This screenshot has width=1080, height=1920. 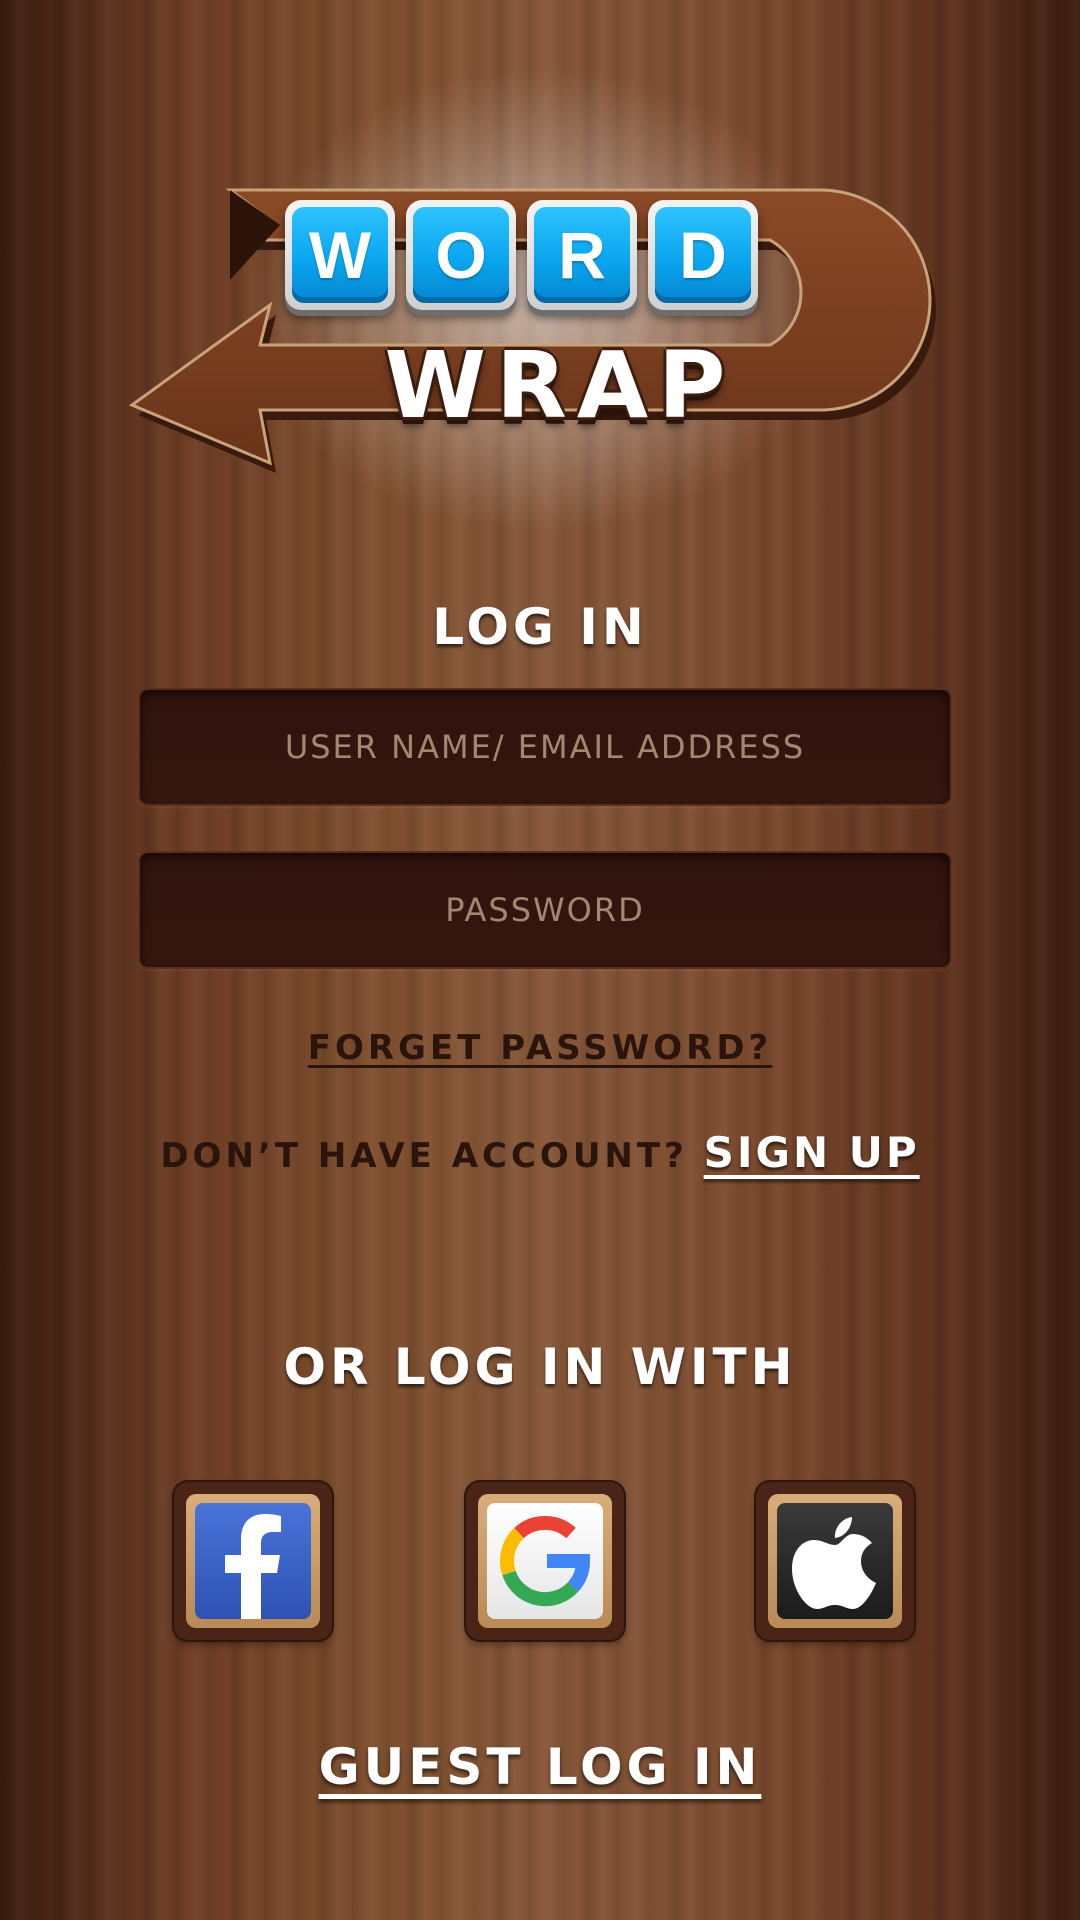 I want to click on apple-login-button, so click(x=835, y=1561).